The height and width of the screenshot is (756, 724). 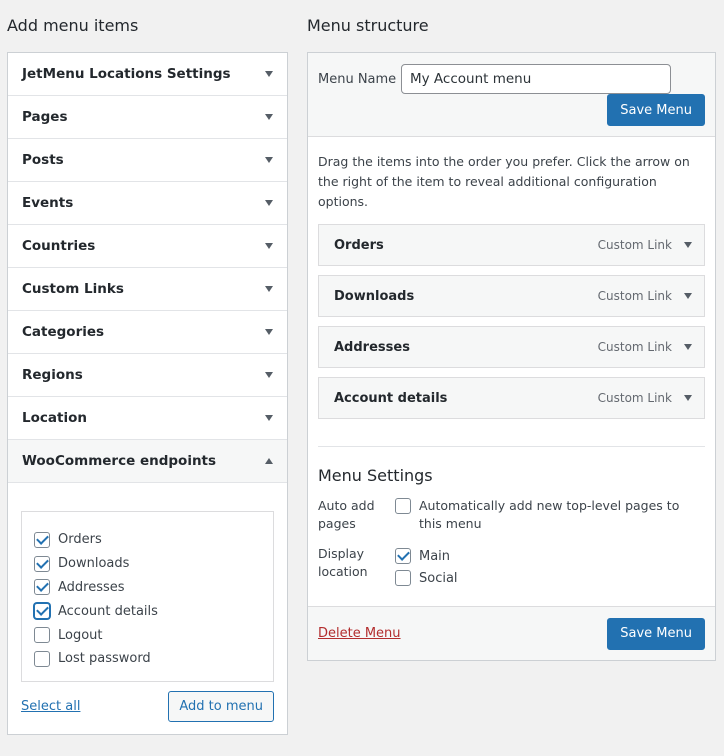 What do you see at coordinates (147, 564) in the screenshot?
I see `endpoint-downloads: Downloads` at bounding box center [147, 564].